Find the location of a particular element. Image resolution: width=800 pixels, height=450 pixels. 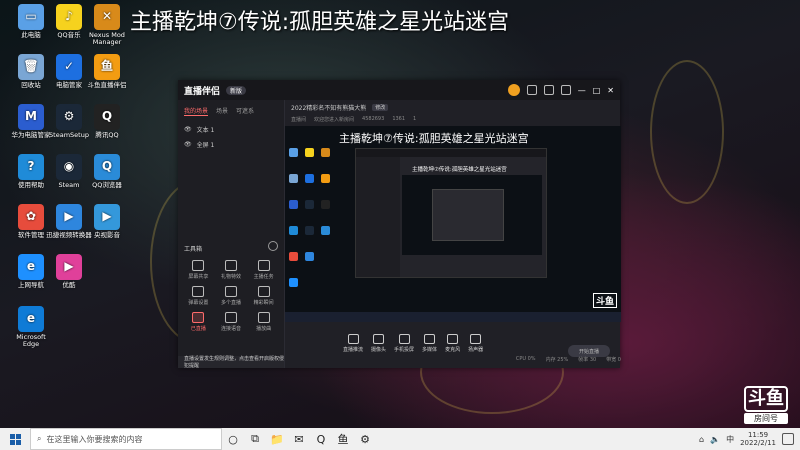

layer-item: 👁 文本 1 is located at coordinates (231, 129).